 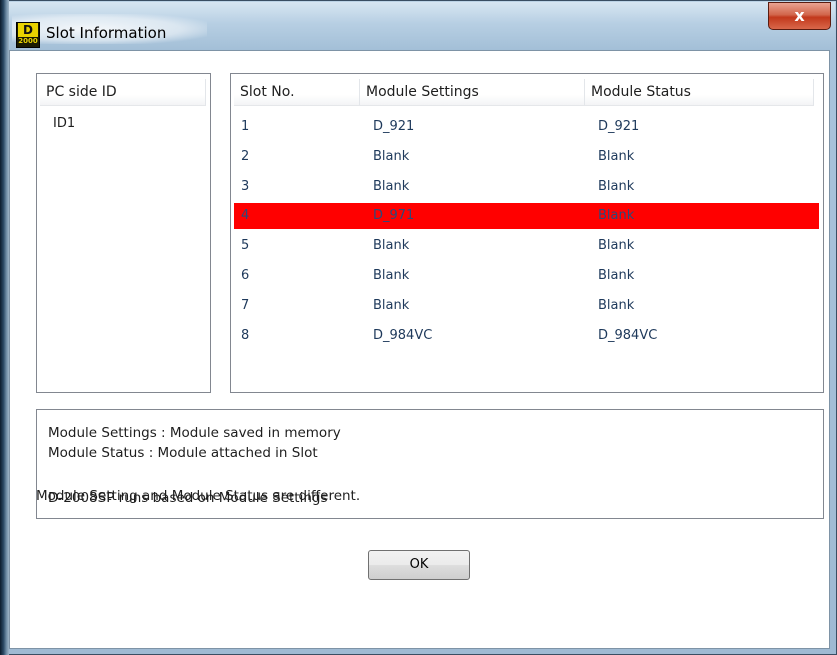 I want to click on table-row: 3 Blank Blank, so click(x=526, y=187).